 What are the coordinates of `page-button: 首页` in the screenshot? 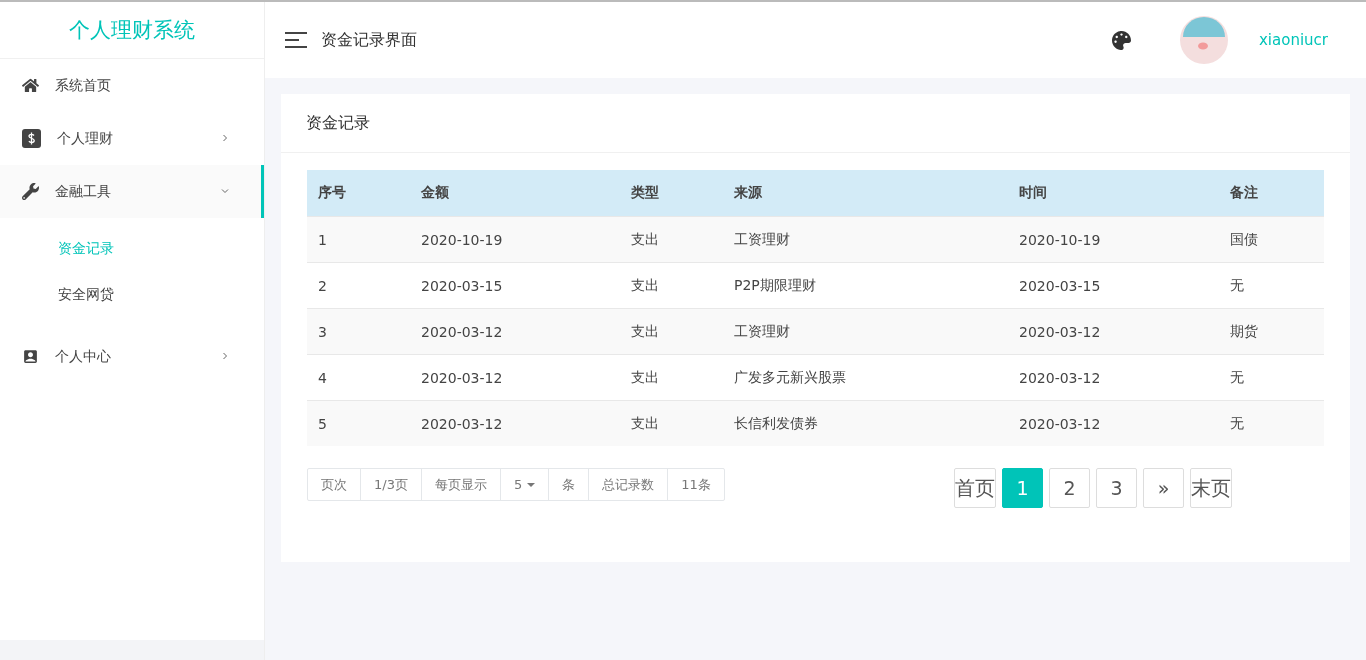 It's located at (975, 488).